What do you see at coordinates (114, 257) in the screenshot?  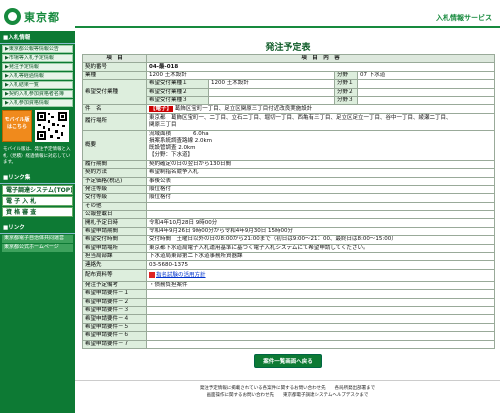 I see `row-label: 担当局部課` at bounding box center [114, 257].